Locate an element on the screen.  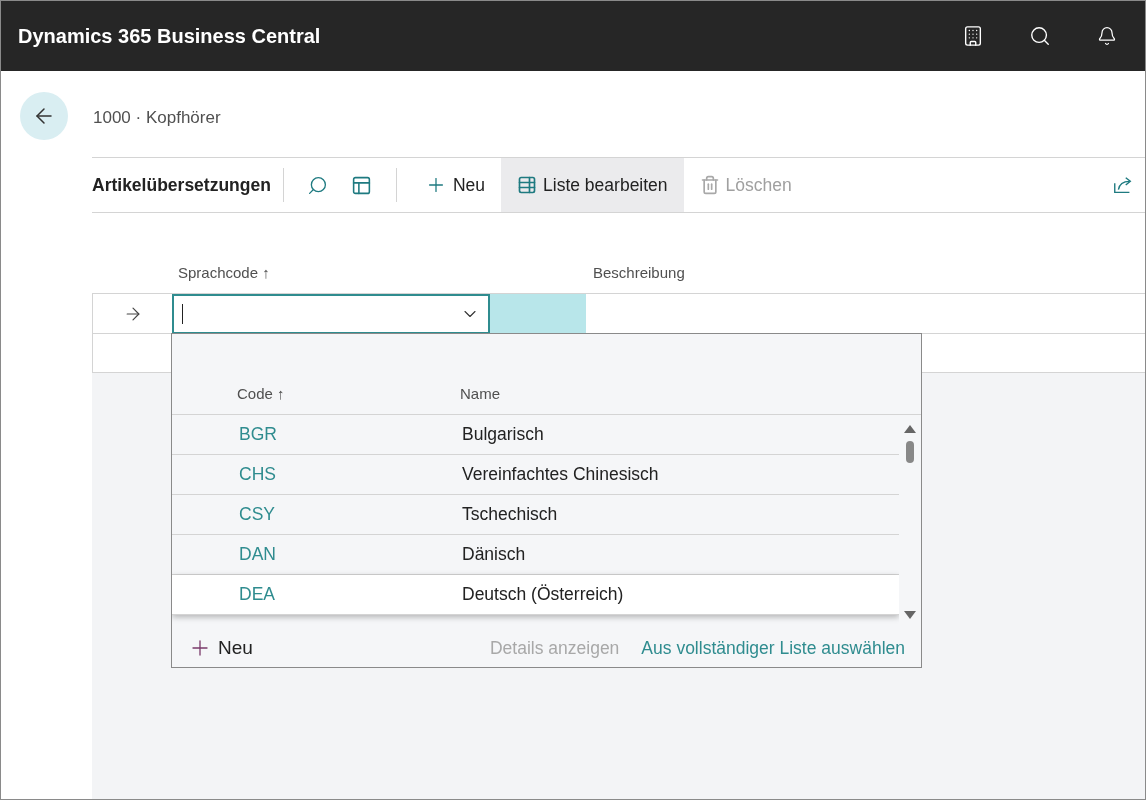
new-button: Neu is located at coordinates (220, 648).